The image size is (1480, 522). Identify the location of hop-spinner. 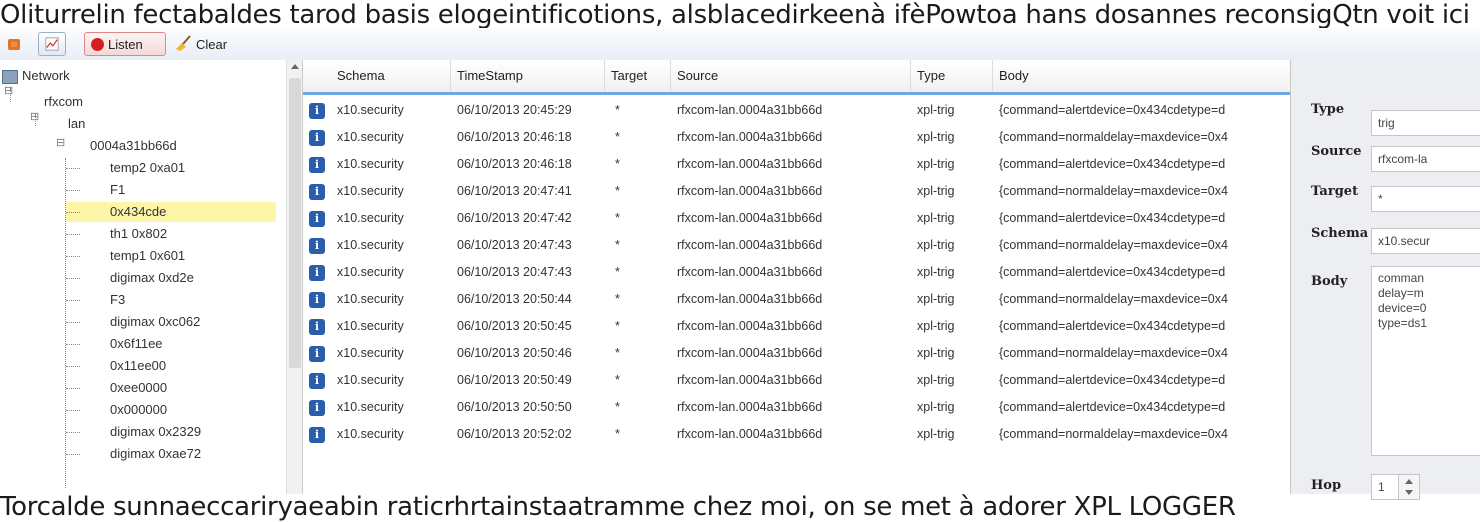
(1409, 487).